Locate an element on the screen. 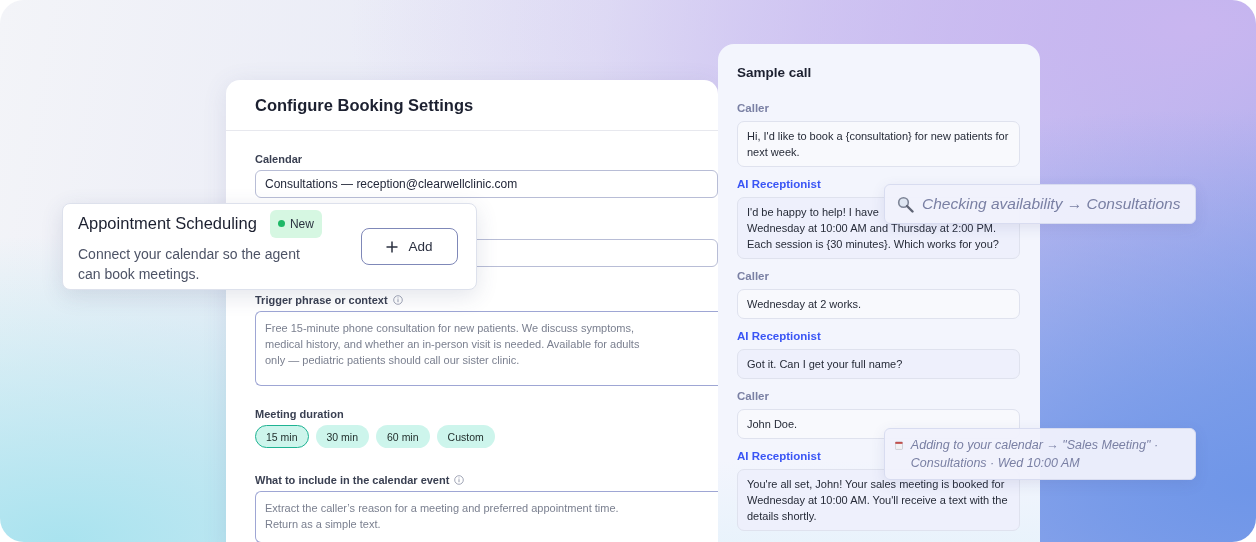  message-bubble: Hi, I'd like to book a {consultation} for new patients for next week. is located at coordinates (878, 144).